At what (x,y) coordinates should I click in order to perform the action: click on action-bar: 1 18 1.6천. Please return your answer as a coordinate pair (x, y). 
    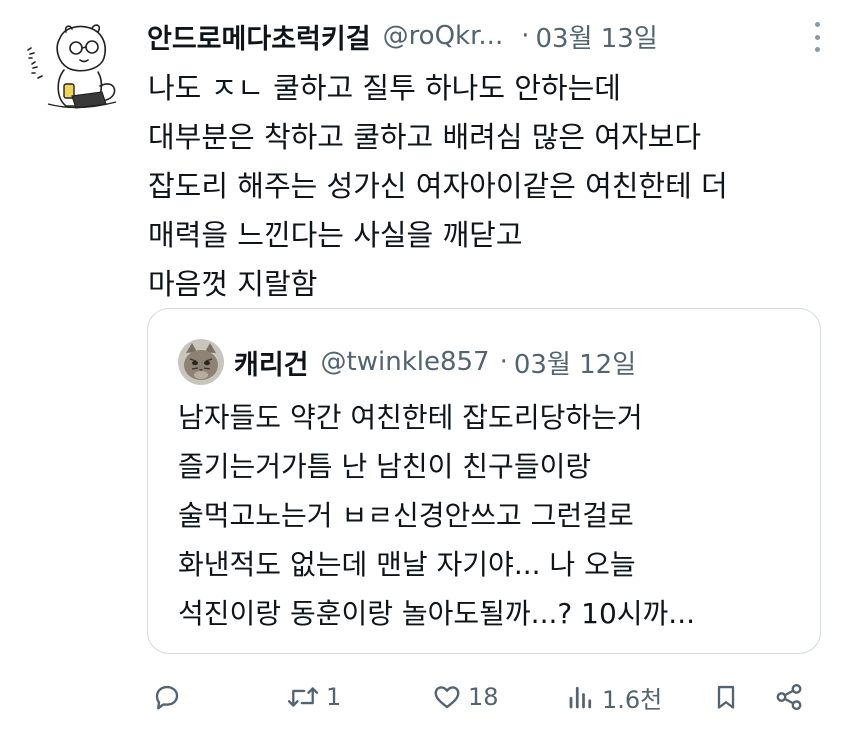
    Looking at the image, I should click on (488, 697).